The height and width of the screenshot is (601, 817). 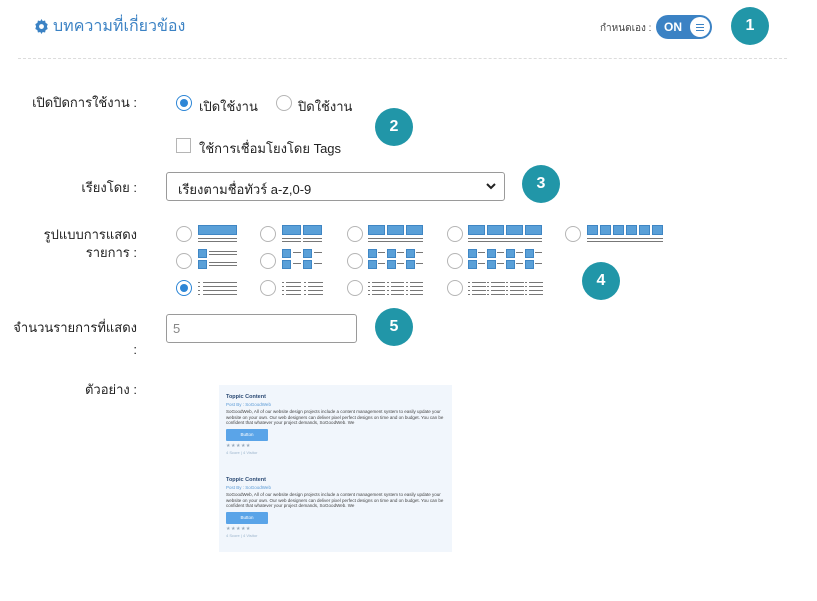 What do you see at coordinates (455, 234) in the screenshot?
I see `layout-radio-r1-c4` at bounding box center [455, 234].